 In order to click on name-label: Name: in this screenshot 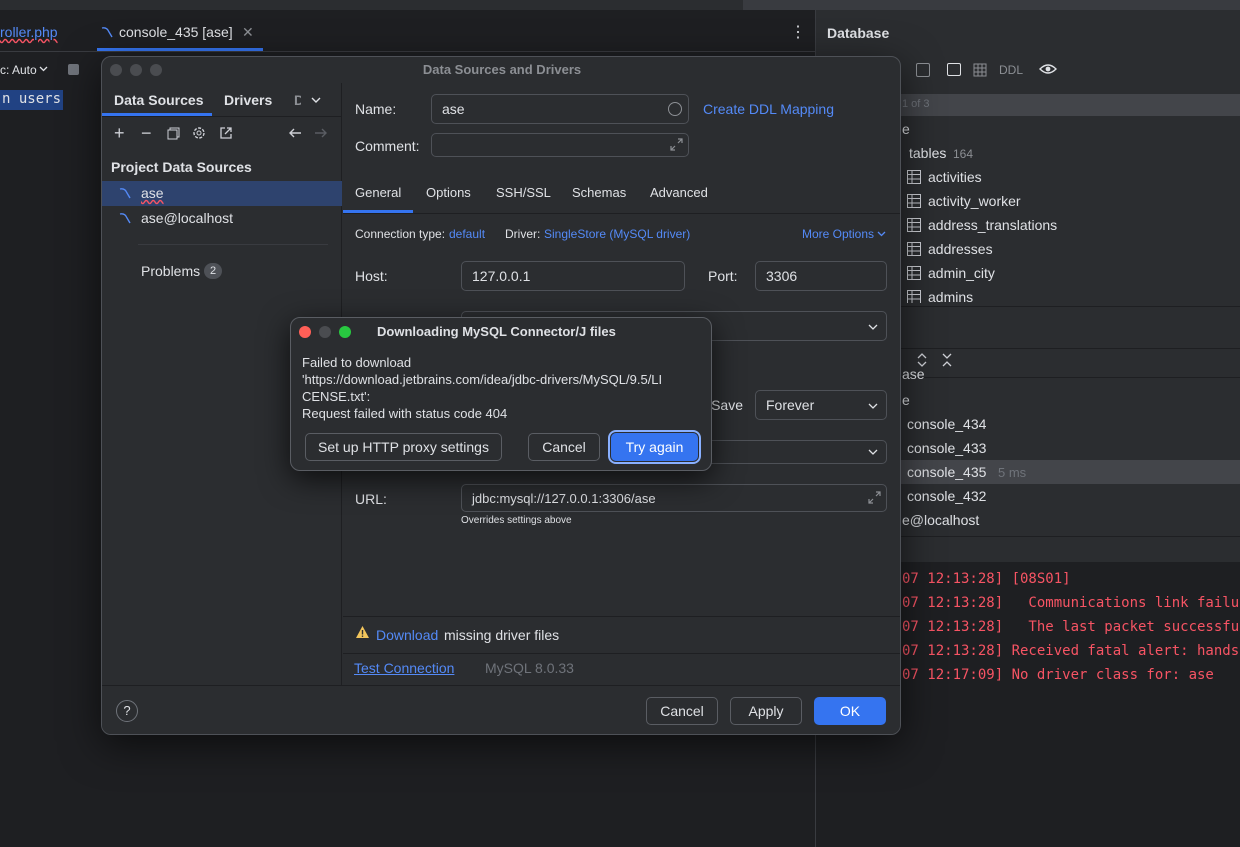, I will do `click(376, 109)`.